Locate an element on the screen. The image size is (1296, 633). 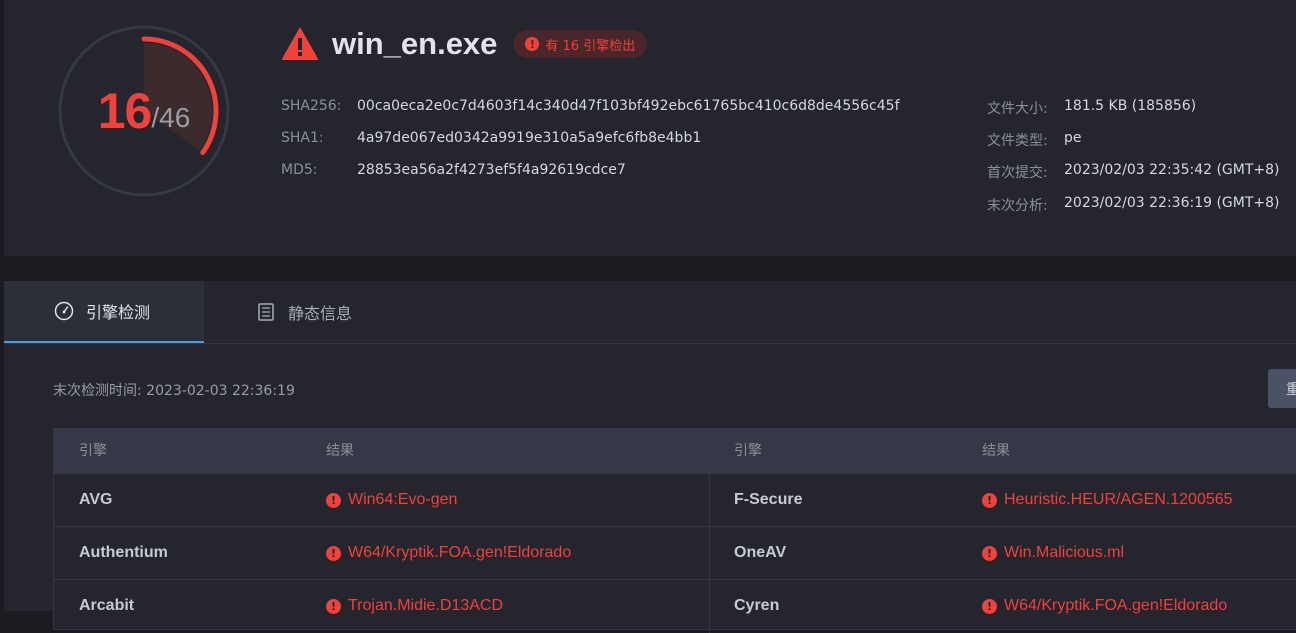
file-type-row: 文件类型: pe is located at coordinates (1034, 140).